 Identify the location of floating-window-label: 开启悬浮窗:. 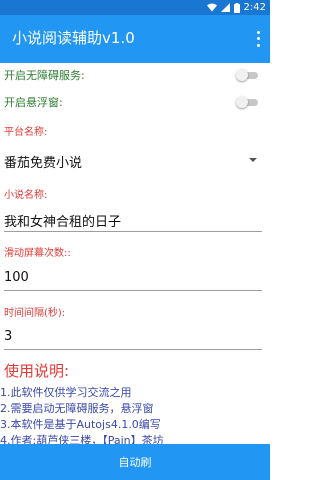
(33, 102).